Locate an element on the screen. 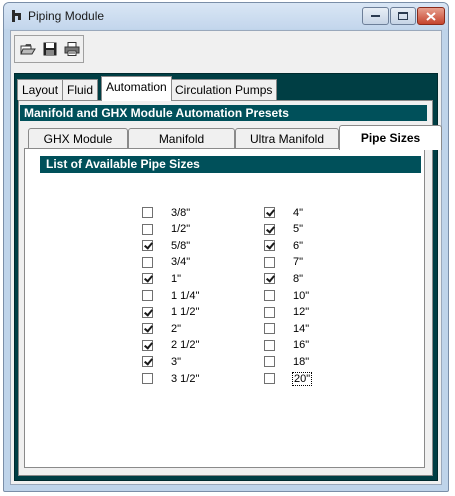  pipe-size-label: 1 1/2" is located at coordinates (185, 312).